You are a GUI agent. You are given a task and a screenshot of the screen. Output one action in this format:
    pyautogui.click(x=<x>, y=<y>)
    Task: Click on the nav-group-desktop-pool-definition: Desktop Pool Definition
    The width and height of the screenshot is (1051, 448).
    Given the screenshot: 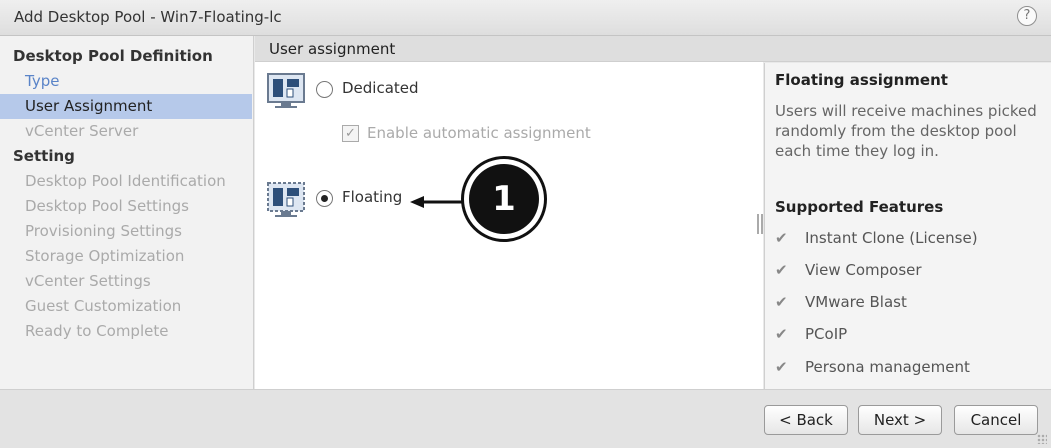 What is the action you would take?
    pyautogui.click(x=113, y=56)
    